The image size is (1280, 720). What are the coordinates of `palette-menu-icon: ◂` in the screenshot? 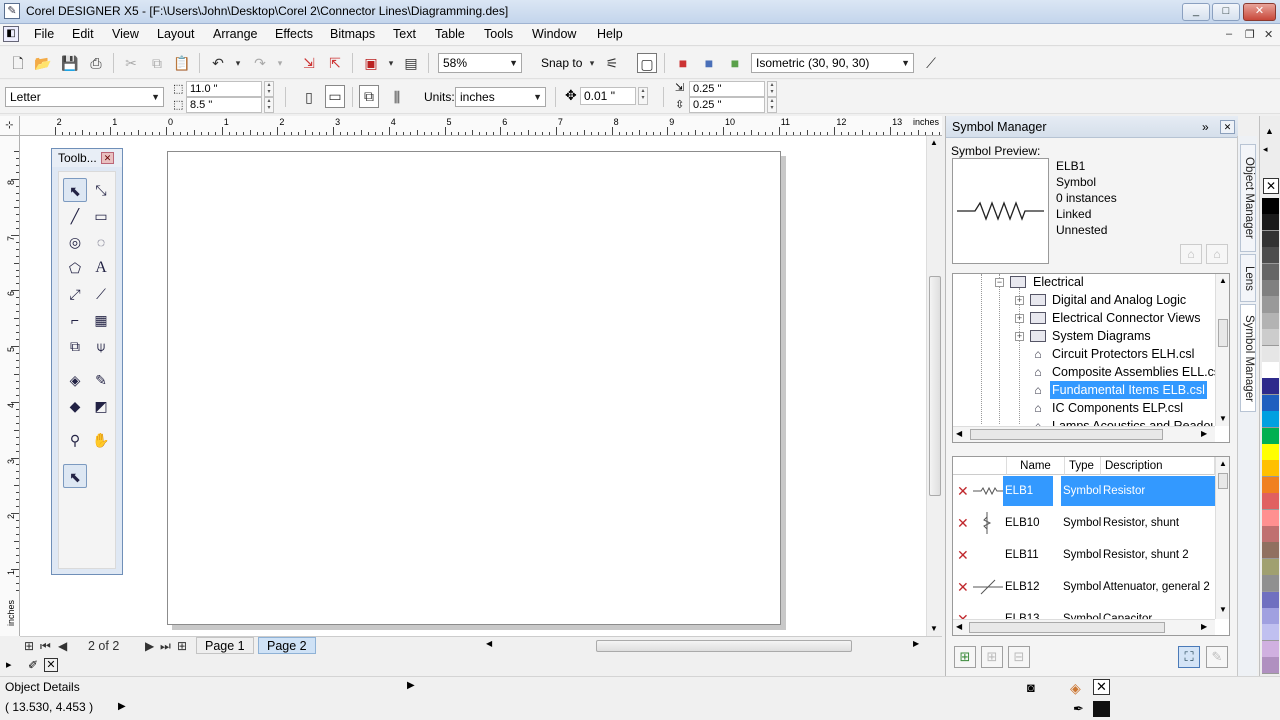 It's located at (1265, 149).